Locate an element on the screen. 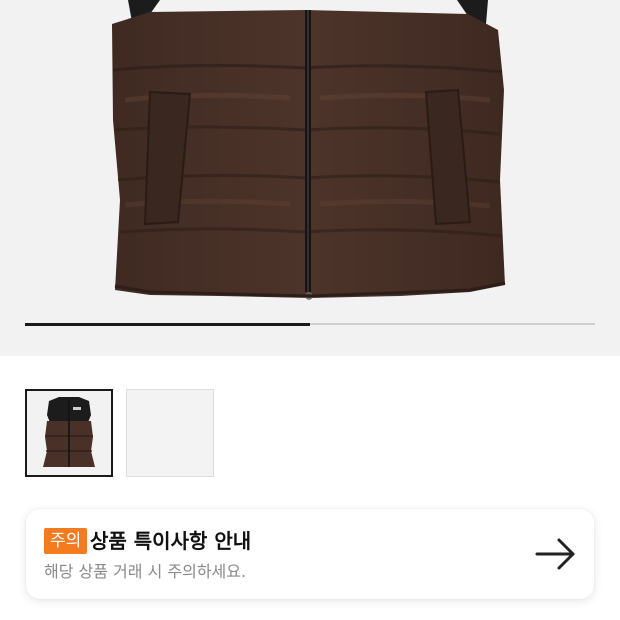 Image resolution: width=620 pixels, height=620 pixels. thumbnail-1-selected is located at coordinates (69, 433).